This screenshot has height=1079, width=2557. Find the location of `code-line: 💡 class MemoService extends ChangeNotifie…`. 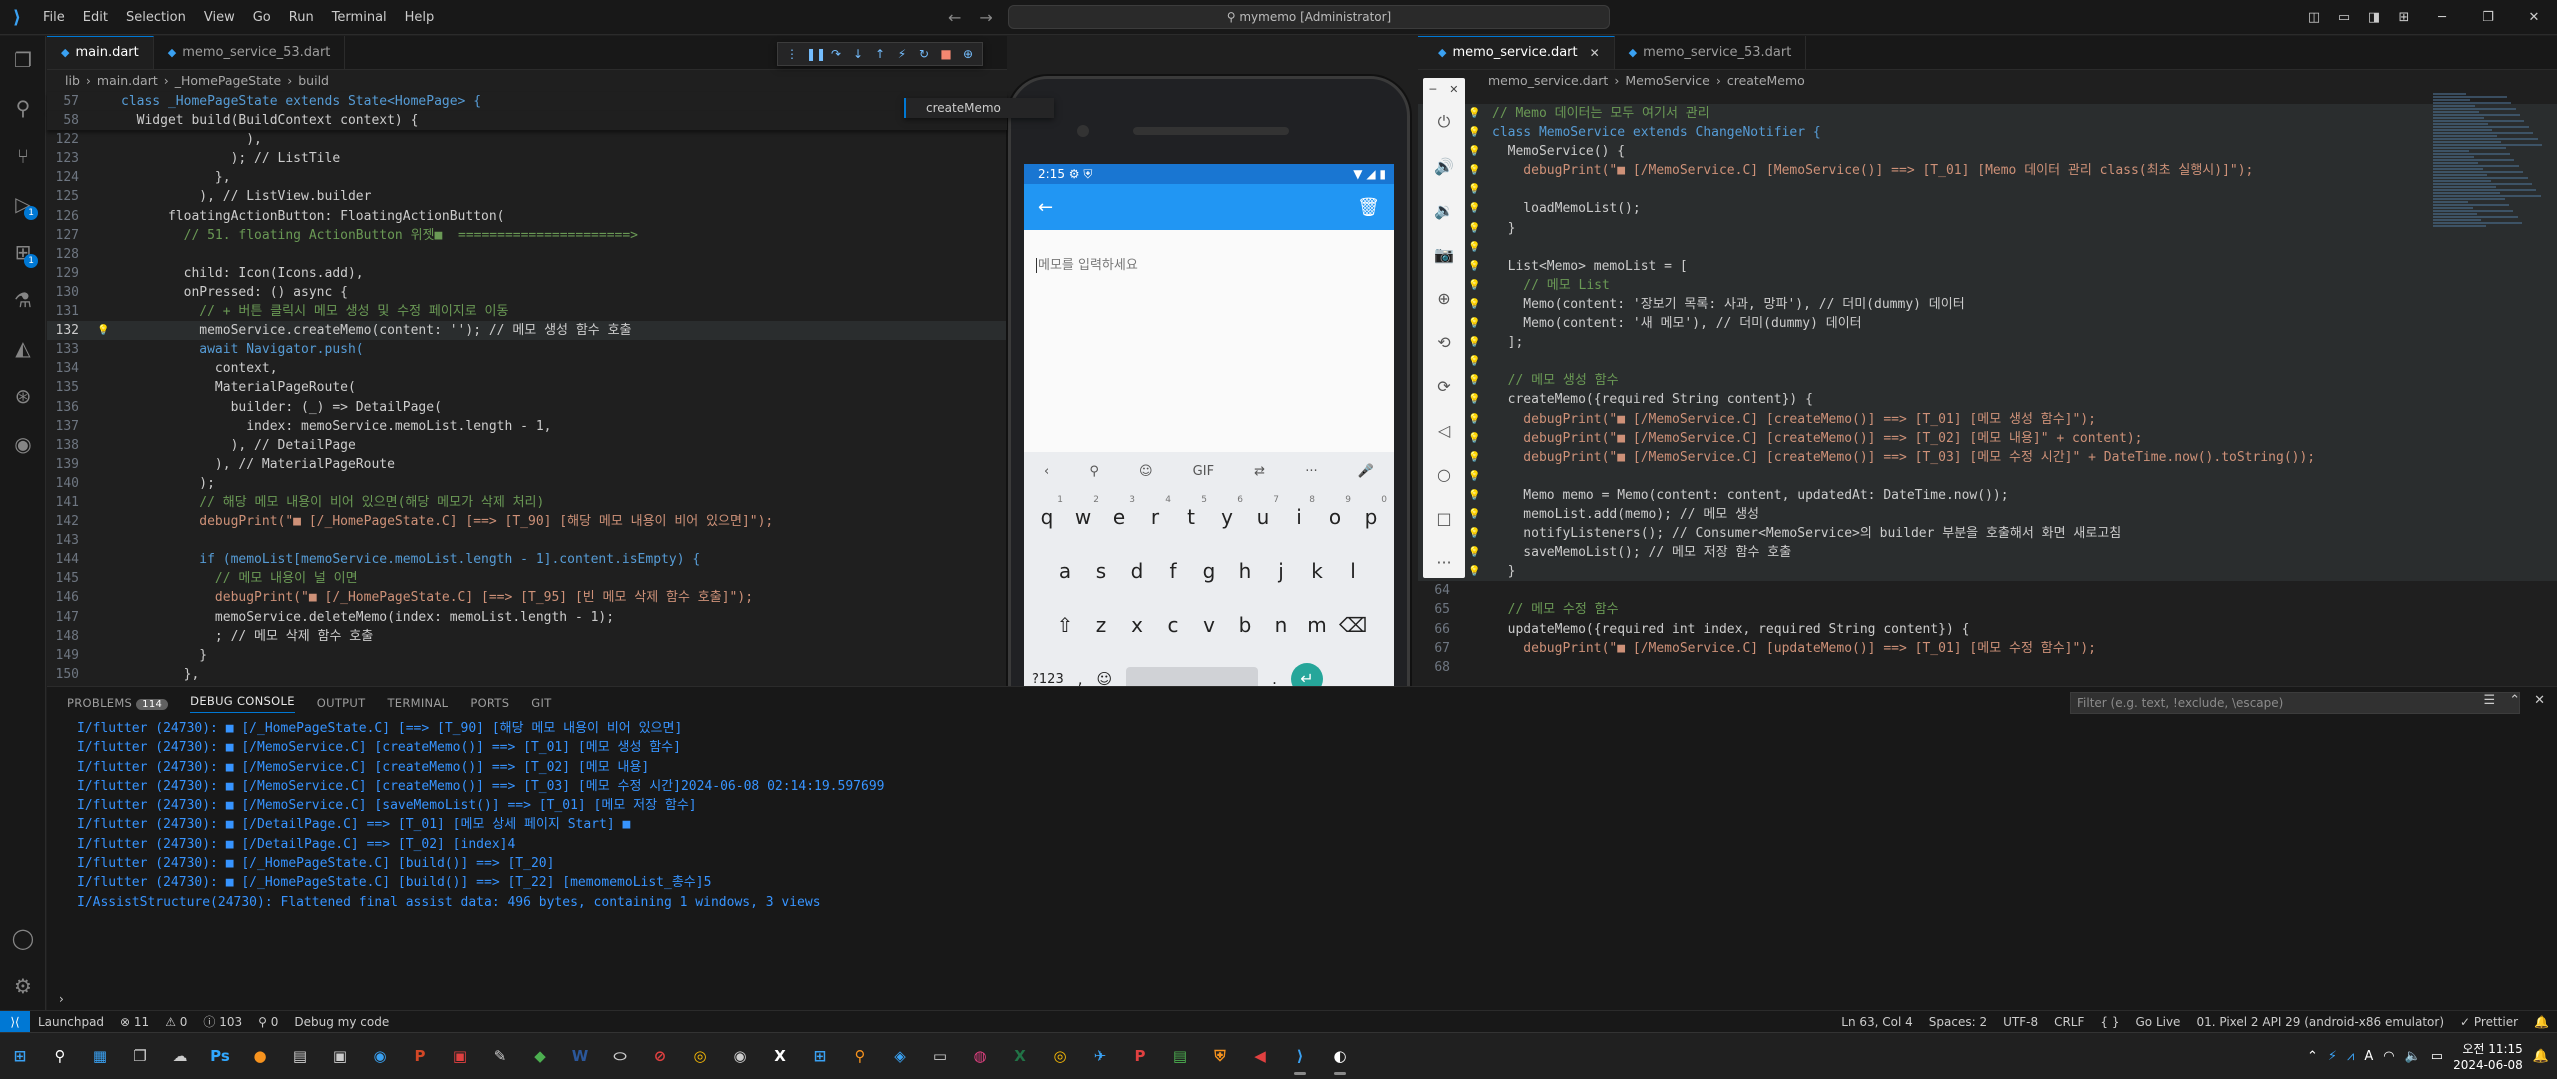

code-line: 💡 class MemoService extends ChangeNotifie… is located at coordinates (1987, 133).